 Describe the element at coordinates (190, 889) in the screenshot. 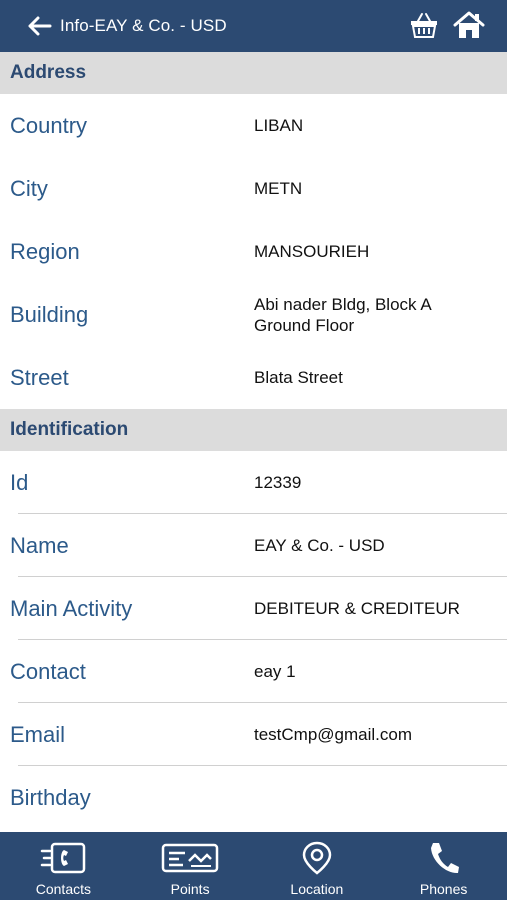

I see `tab-label: Points` at that location.